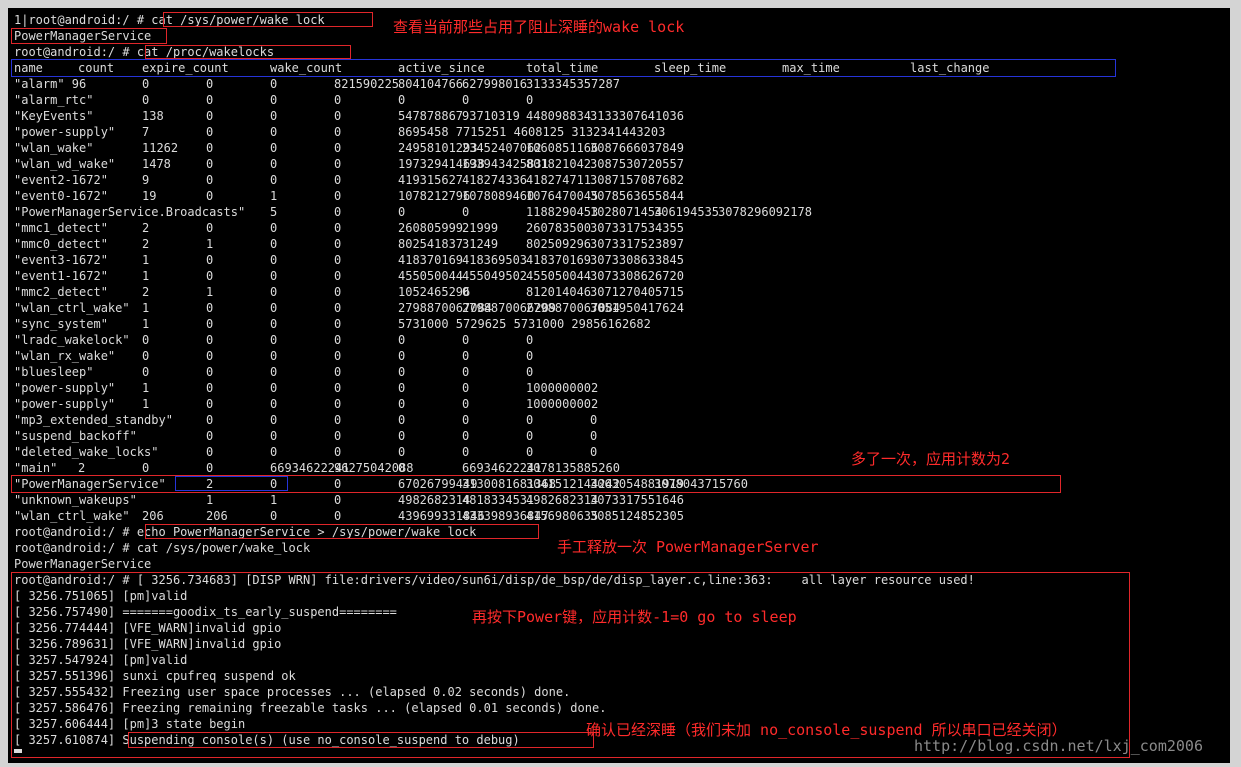 This screenshot has height=767, width=1241. What do you see at coordinates (54, 100) in the screenshot?
I see `wakelock-name: "alarm_rtc"` at bounding box center [54, 100].